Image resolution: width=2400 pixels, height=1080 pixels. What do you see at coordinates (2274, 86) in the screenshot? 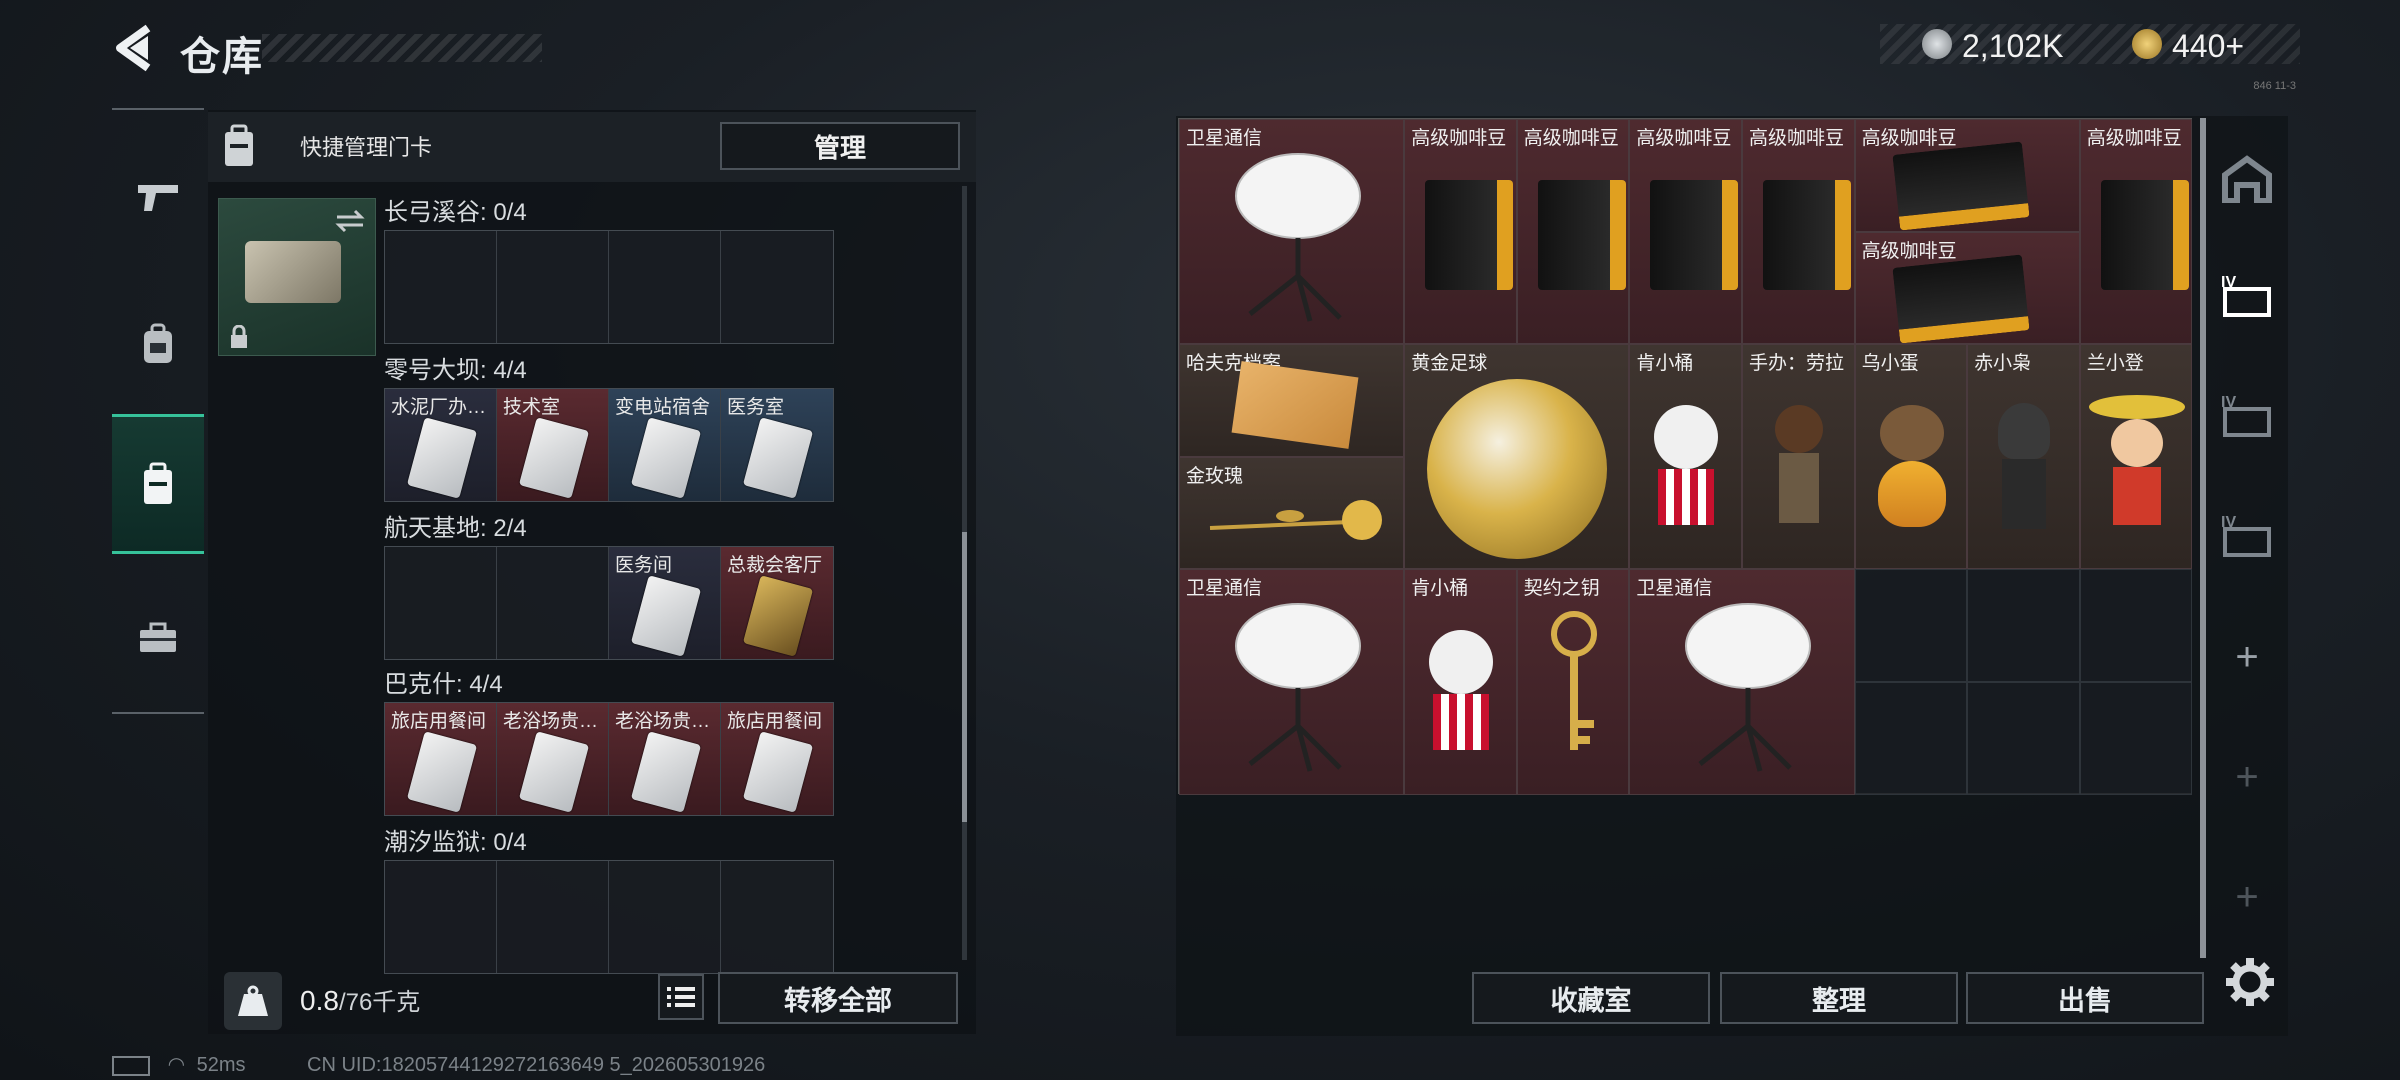
I see `server-note: 846 11-3` at bounding box center [2274, 86].